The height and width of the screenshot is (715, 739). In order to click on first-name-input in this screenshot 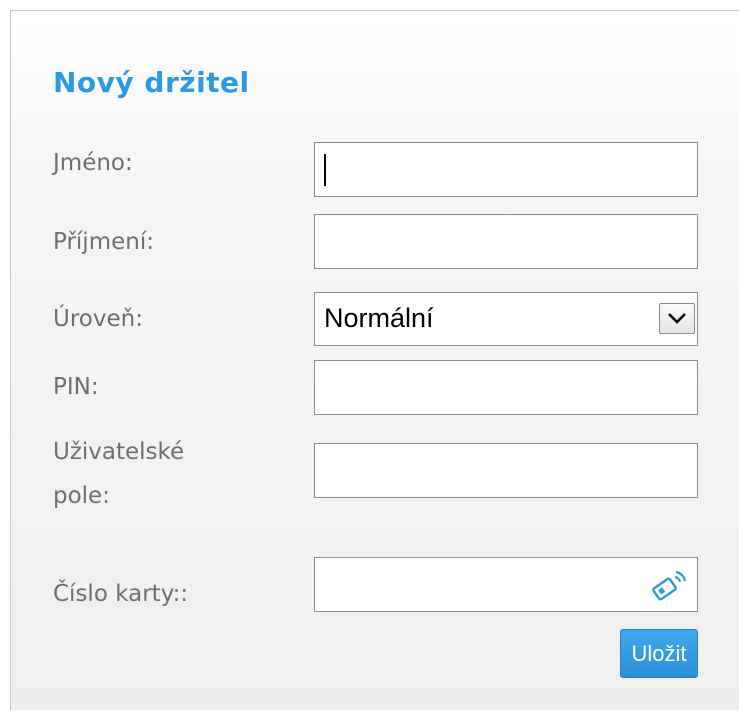, I will do `click(506, 169)`.